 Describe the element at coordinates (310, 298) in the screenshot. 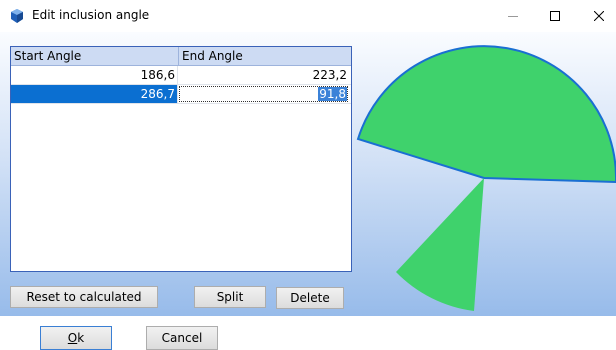

I see `delete-button: Delete` at that location.